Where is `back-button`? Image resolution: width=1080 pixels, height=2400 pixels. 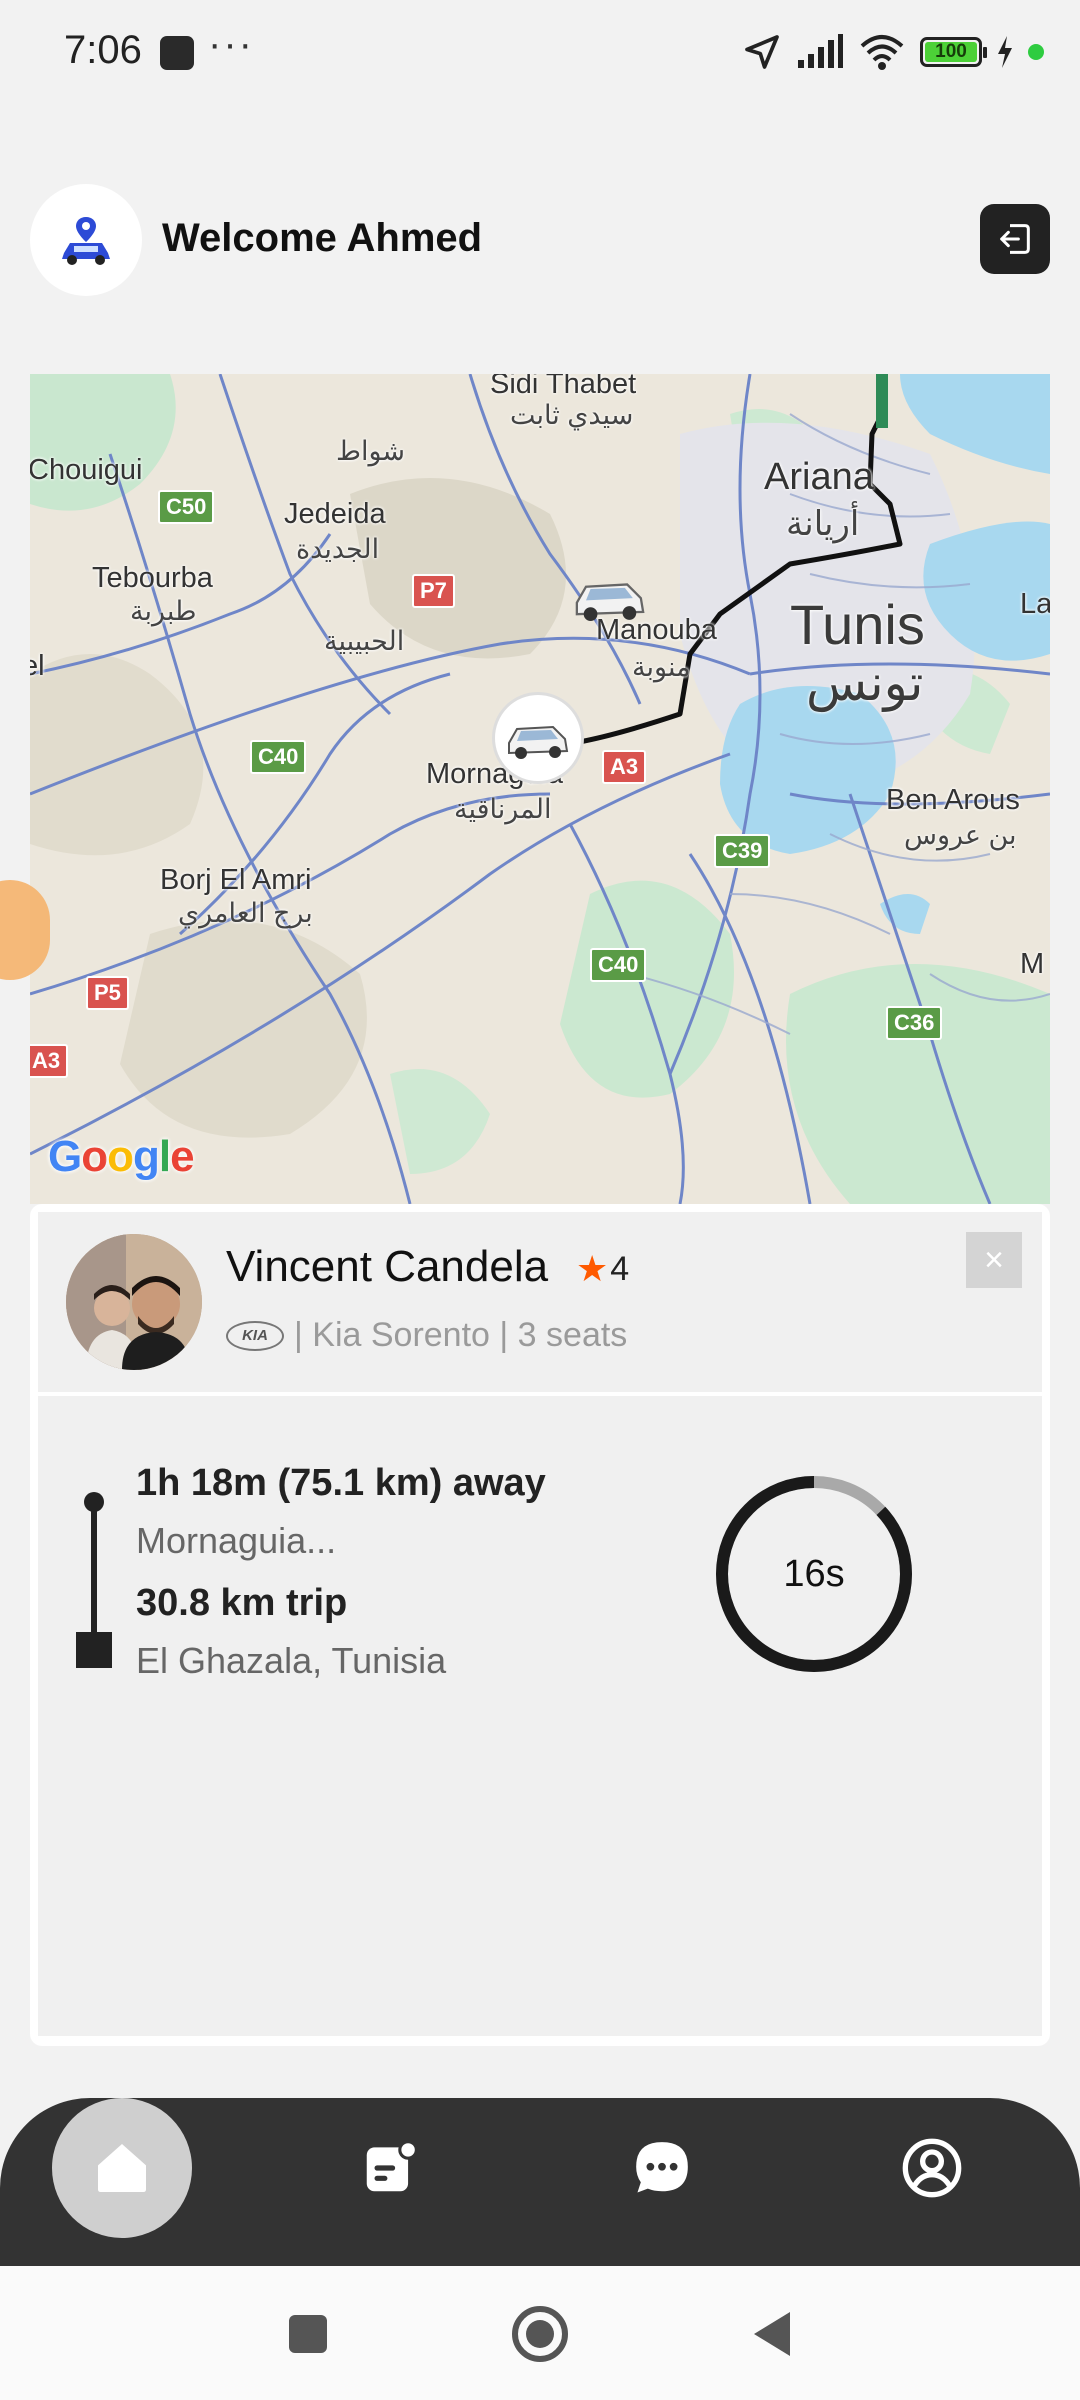
back-button is located at coordinates (772, 2334).